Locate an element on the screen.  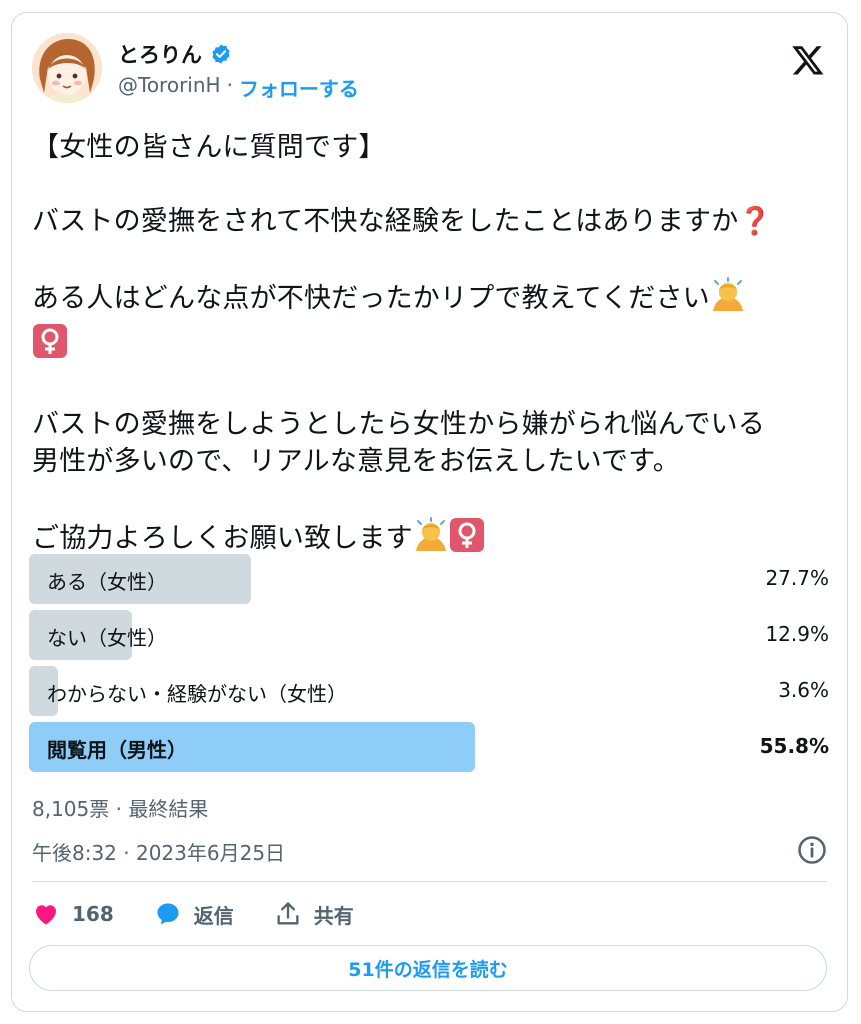
tweet-line-2: バストの愛撫をされて不快な経験をしたことはありますか is located at coordinates (385, 221).